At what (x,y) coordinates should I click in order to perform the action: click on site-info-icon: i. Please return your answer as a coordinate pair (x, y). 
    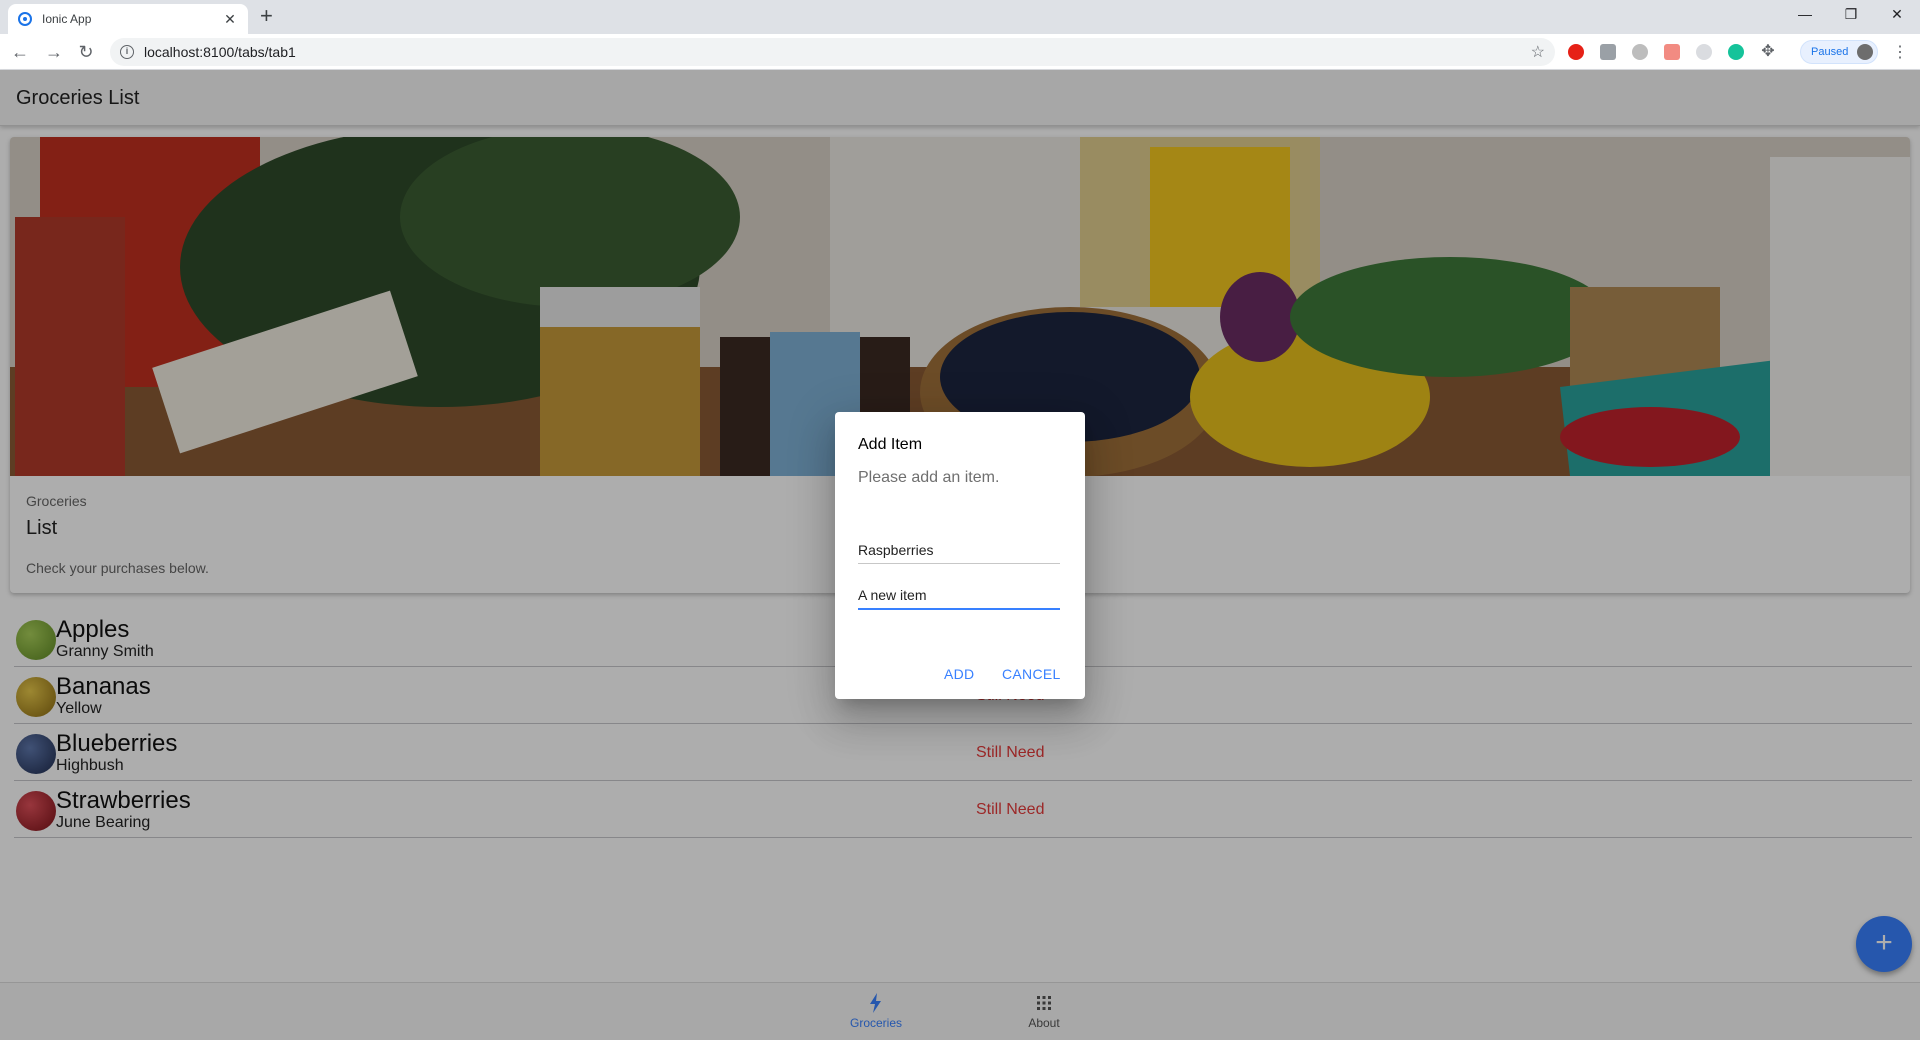
    Looking at the image, I should click on (127, 52).